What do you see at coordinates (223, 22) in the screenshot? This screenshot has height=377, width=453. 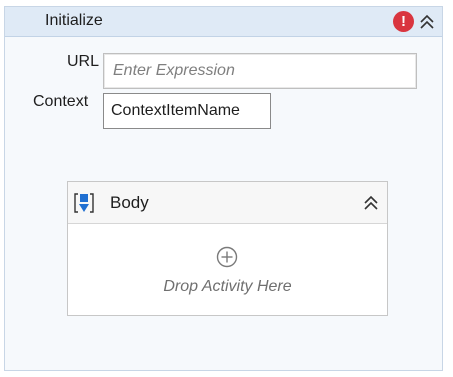 I see `activity-header: Initialize !` at bounding box center [223, 22].